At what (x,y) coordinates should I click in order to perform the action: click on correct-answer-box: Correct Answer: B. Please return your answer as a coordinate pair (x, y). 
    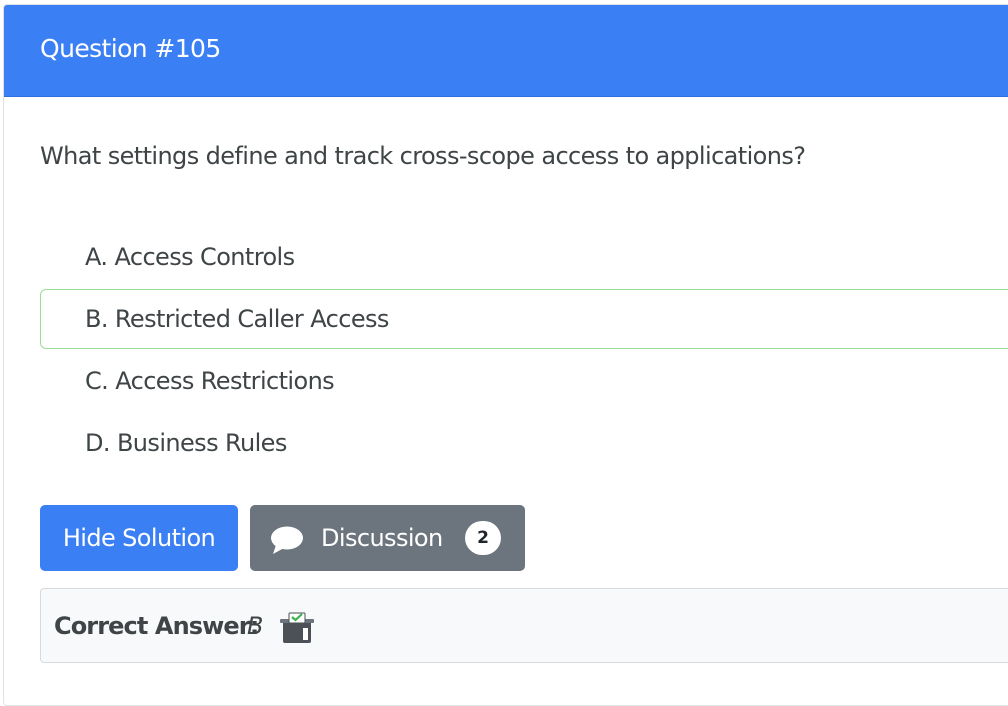
    Looking at the image, I should click on (524, 625).